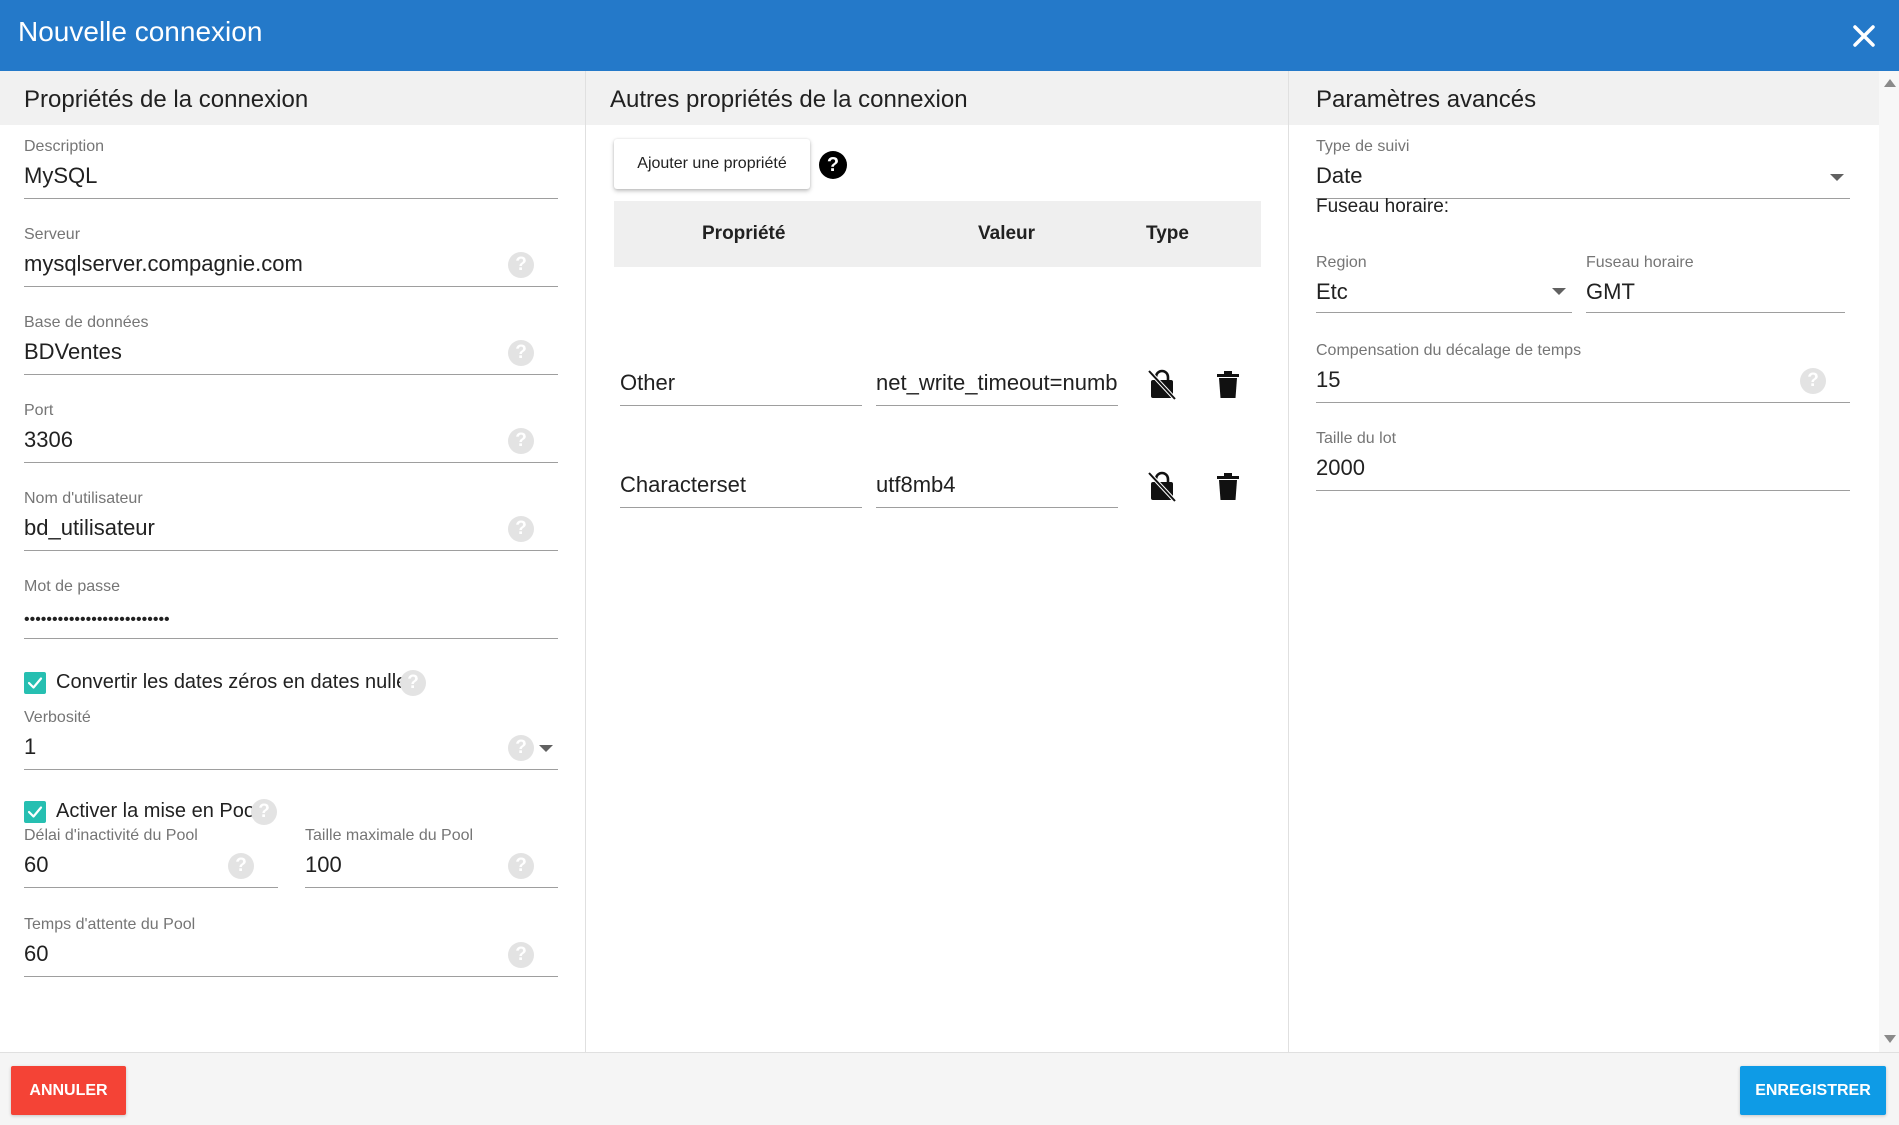 This screenshot has width=1899, height=1125. What do you see at coordinates (291, 344) in the screenshot?
I see `database-field: Base de données BDVentes ?` at bounding box center [291, 344].